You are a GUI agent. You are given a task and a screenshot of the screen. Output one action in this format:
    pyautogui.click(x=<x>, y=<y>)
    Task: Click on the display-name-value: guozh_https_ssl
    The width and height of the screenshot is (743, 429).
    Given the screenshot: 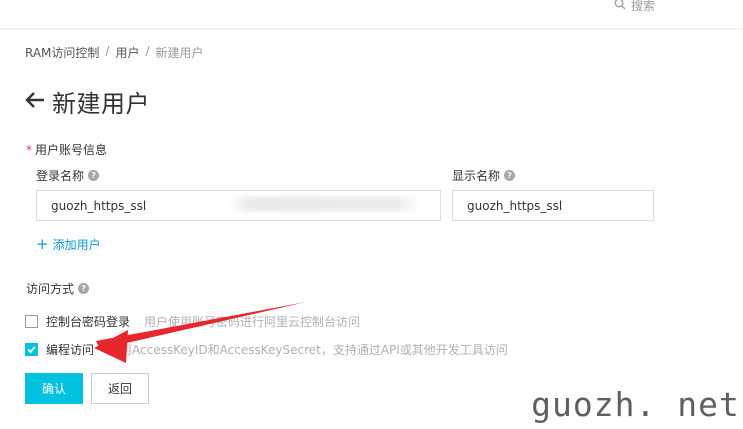 What is the action you would take?
    pyautogui.click(x=515, y=205)
    